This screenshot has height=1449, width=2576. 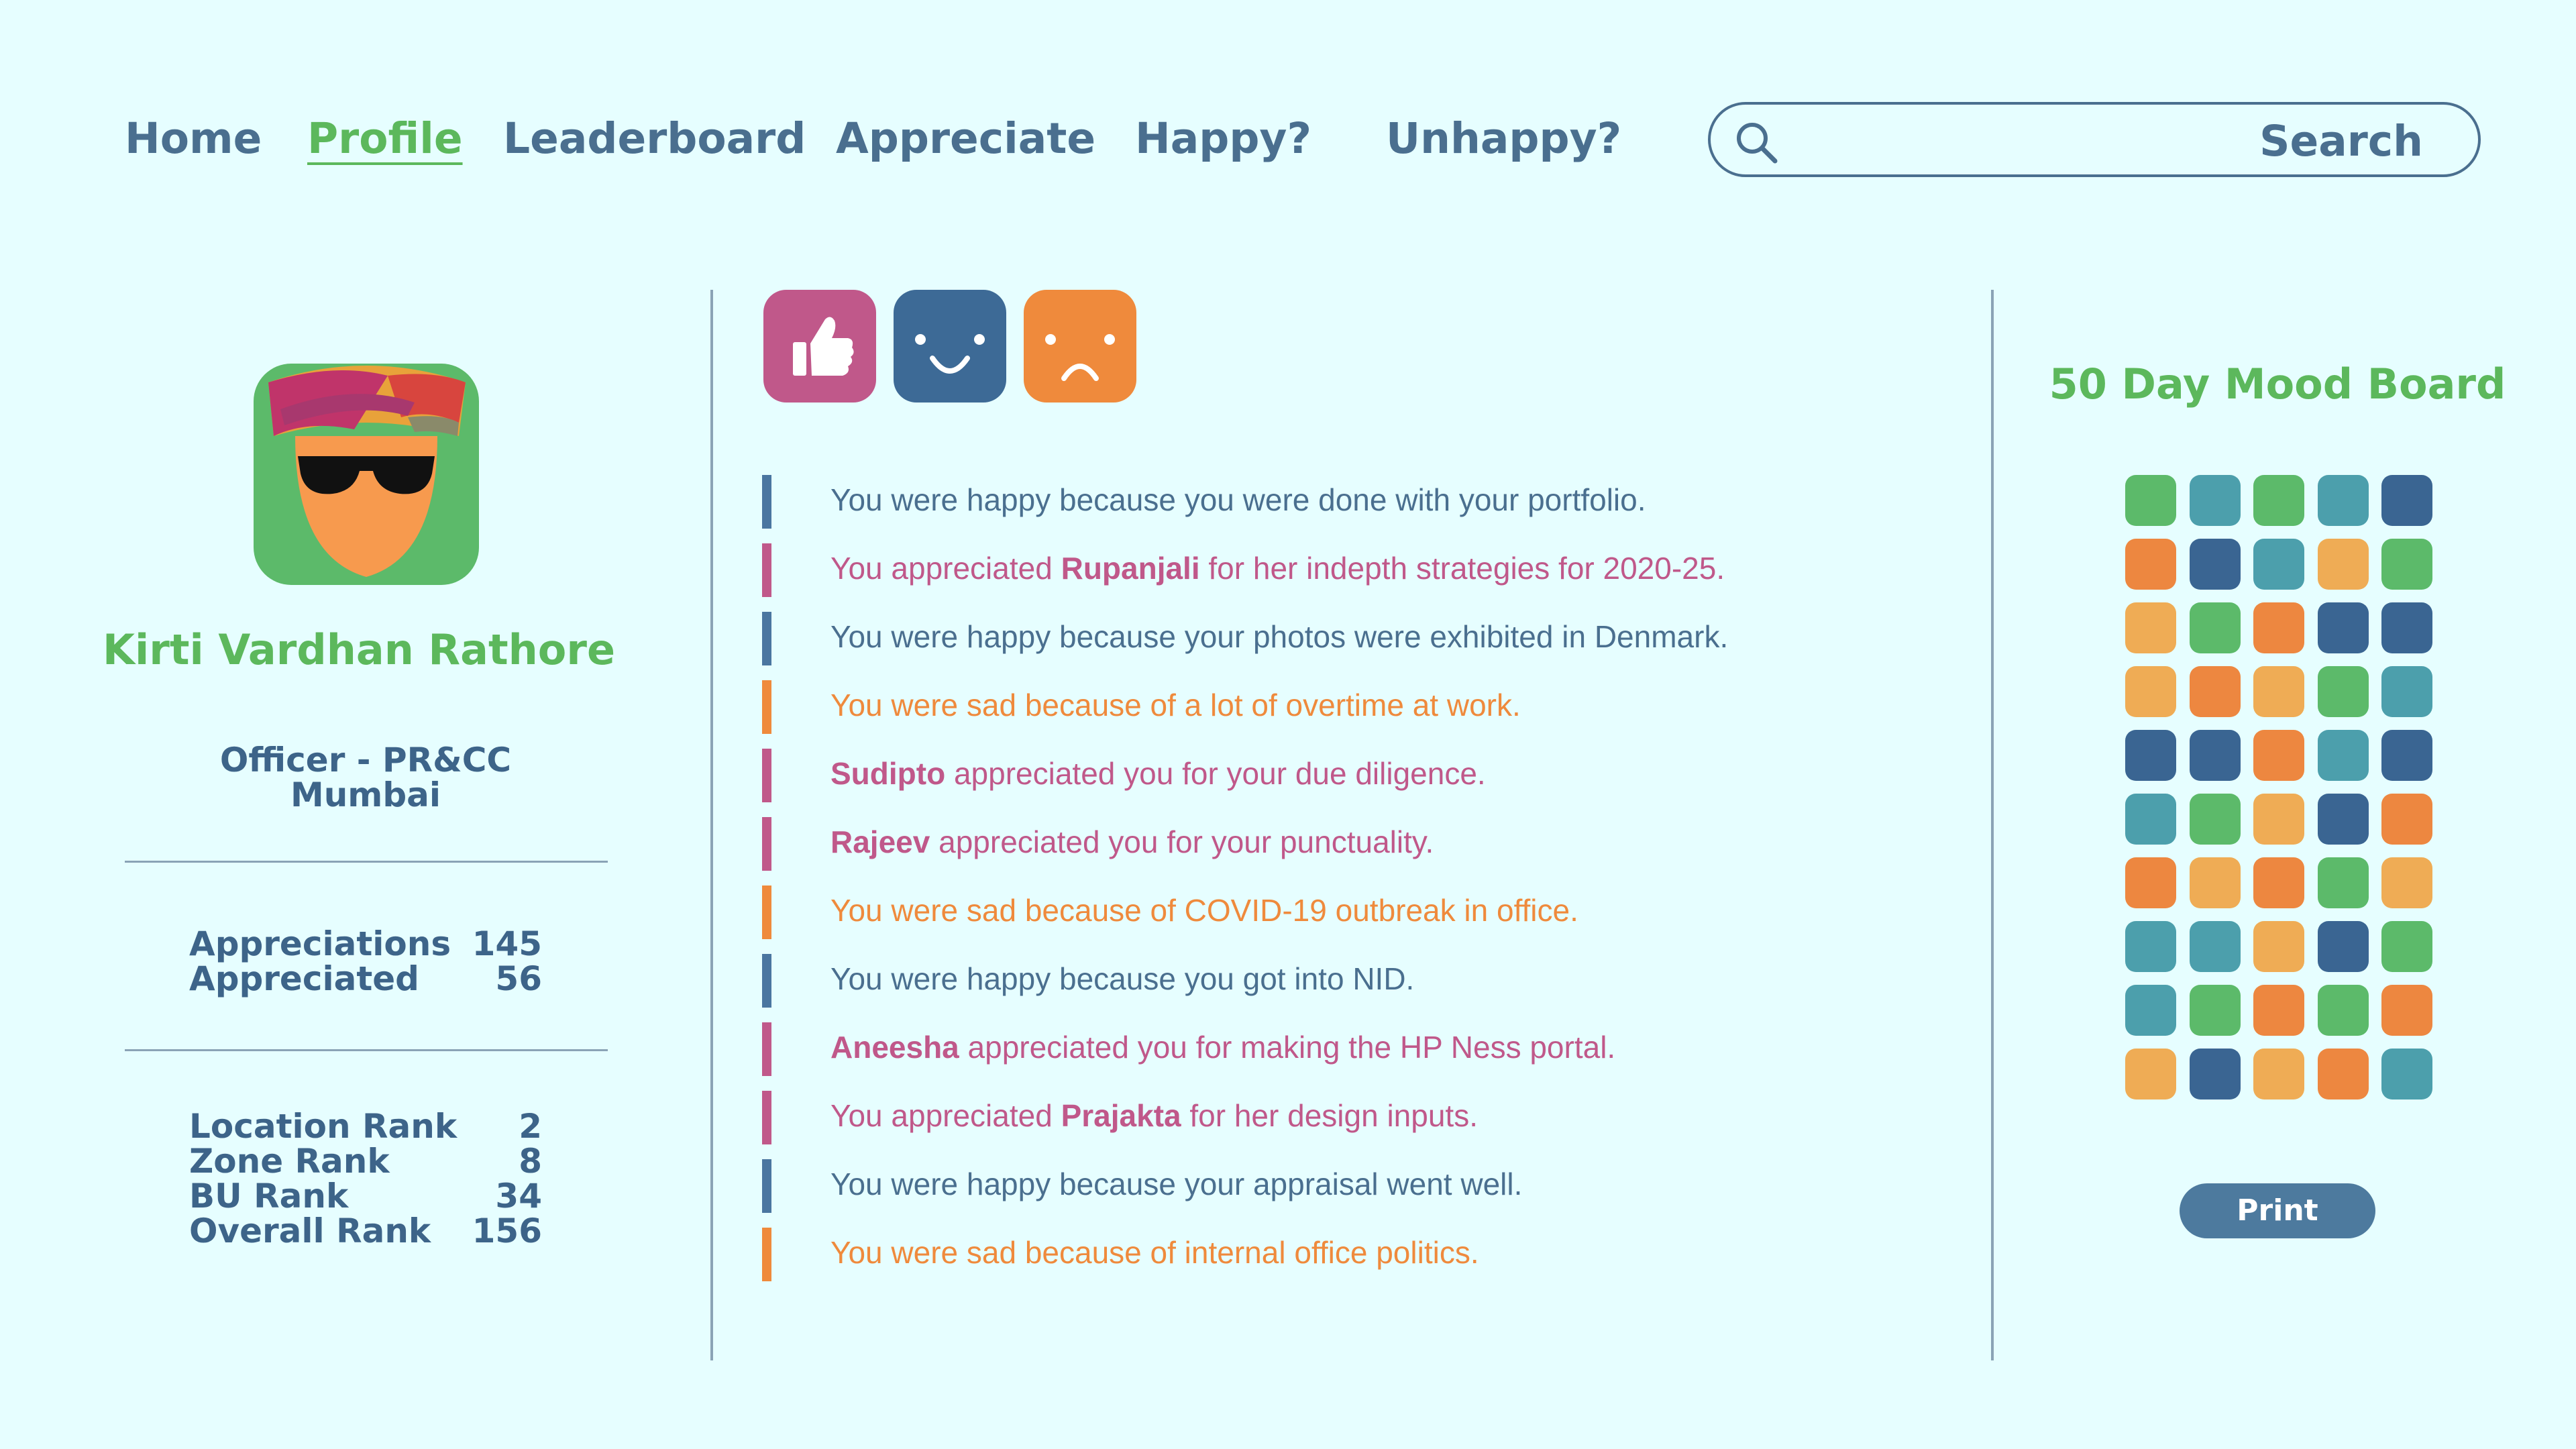 I want to click on happy-button, so click(x=950, y=346).